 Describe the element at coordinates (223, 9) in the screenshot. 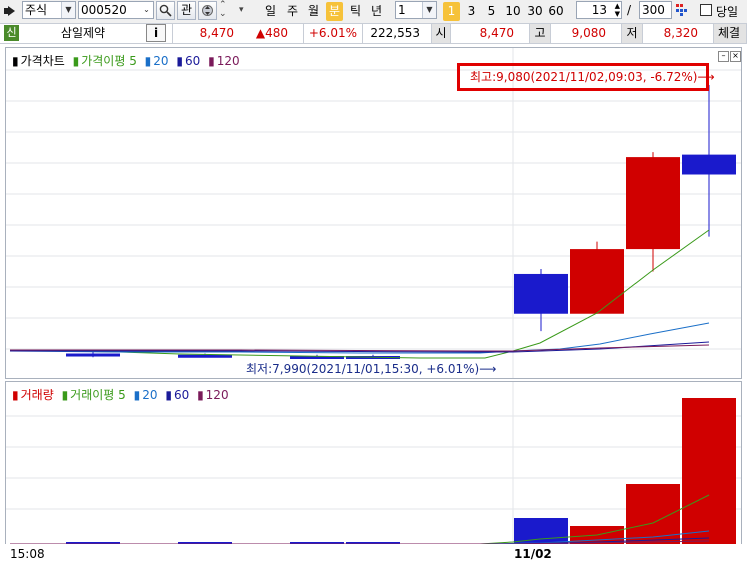

I see `up-down-arrow-icon: ⌃ ⌄` at that location.